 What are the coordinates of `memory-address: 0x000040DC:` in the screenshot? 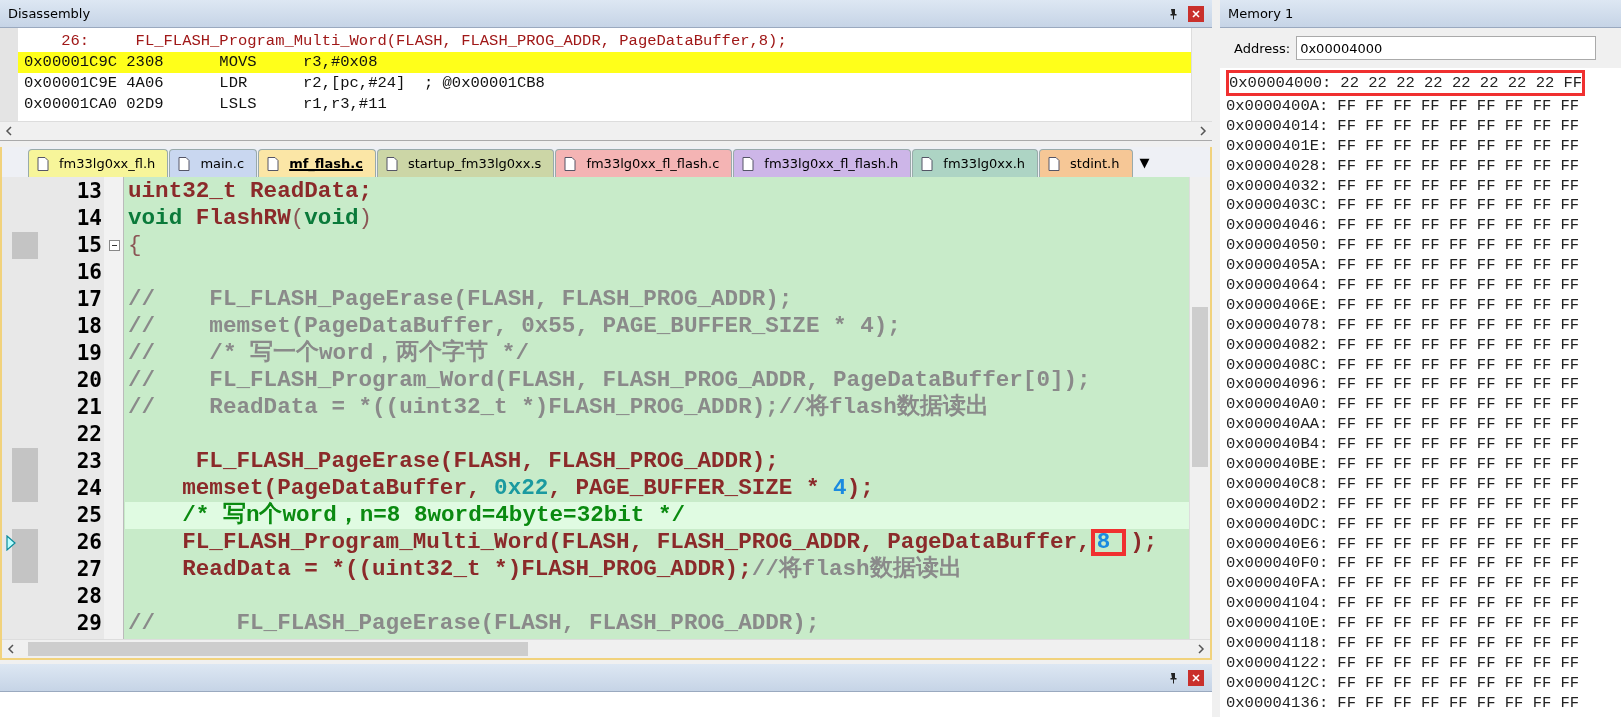 It's located at (1277, 524).